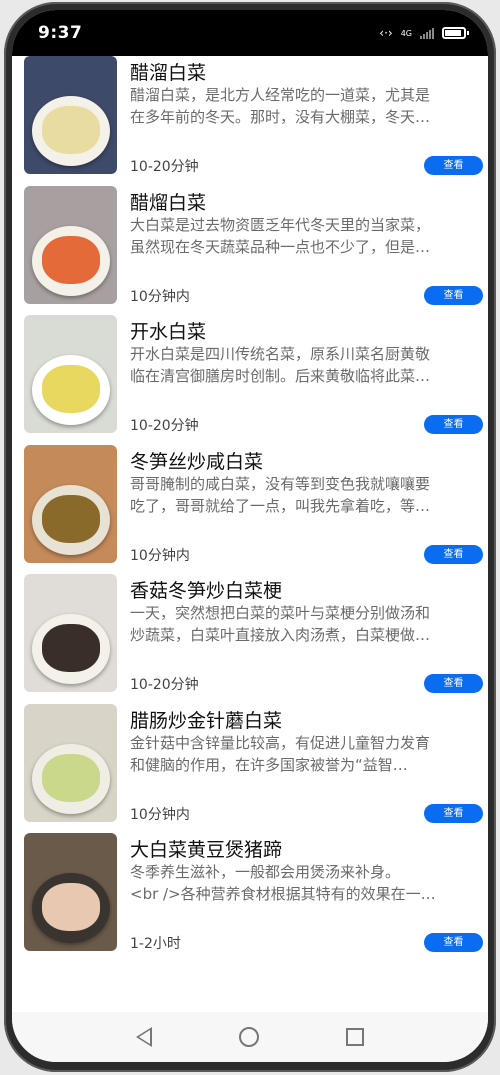 Image resolution: width=500 pixels, height=1075 pixels. I want to click on status-time: 9:37, so click(60, 33).